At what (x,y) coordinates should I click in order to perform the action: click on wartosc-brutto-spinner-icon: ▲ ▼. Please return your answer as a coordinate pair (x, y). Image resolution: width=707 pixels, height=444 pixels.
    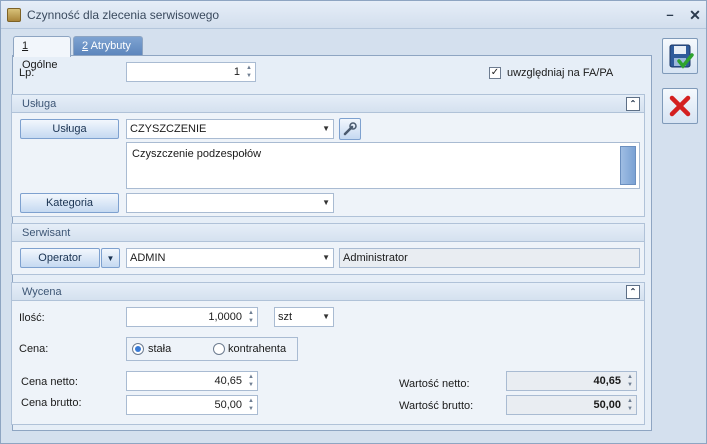
    Looking at the image, I should click on (630, 405).